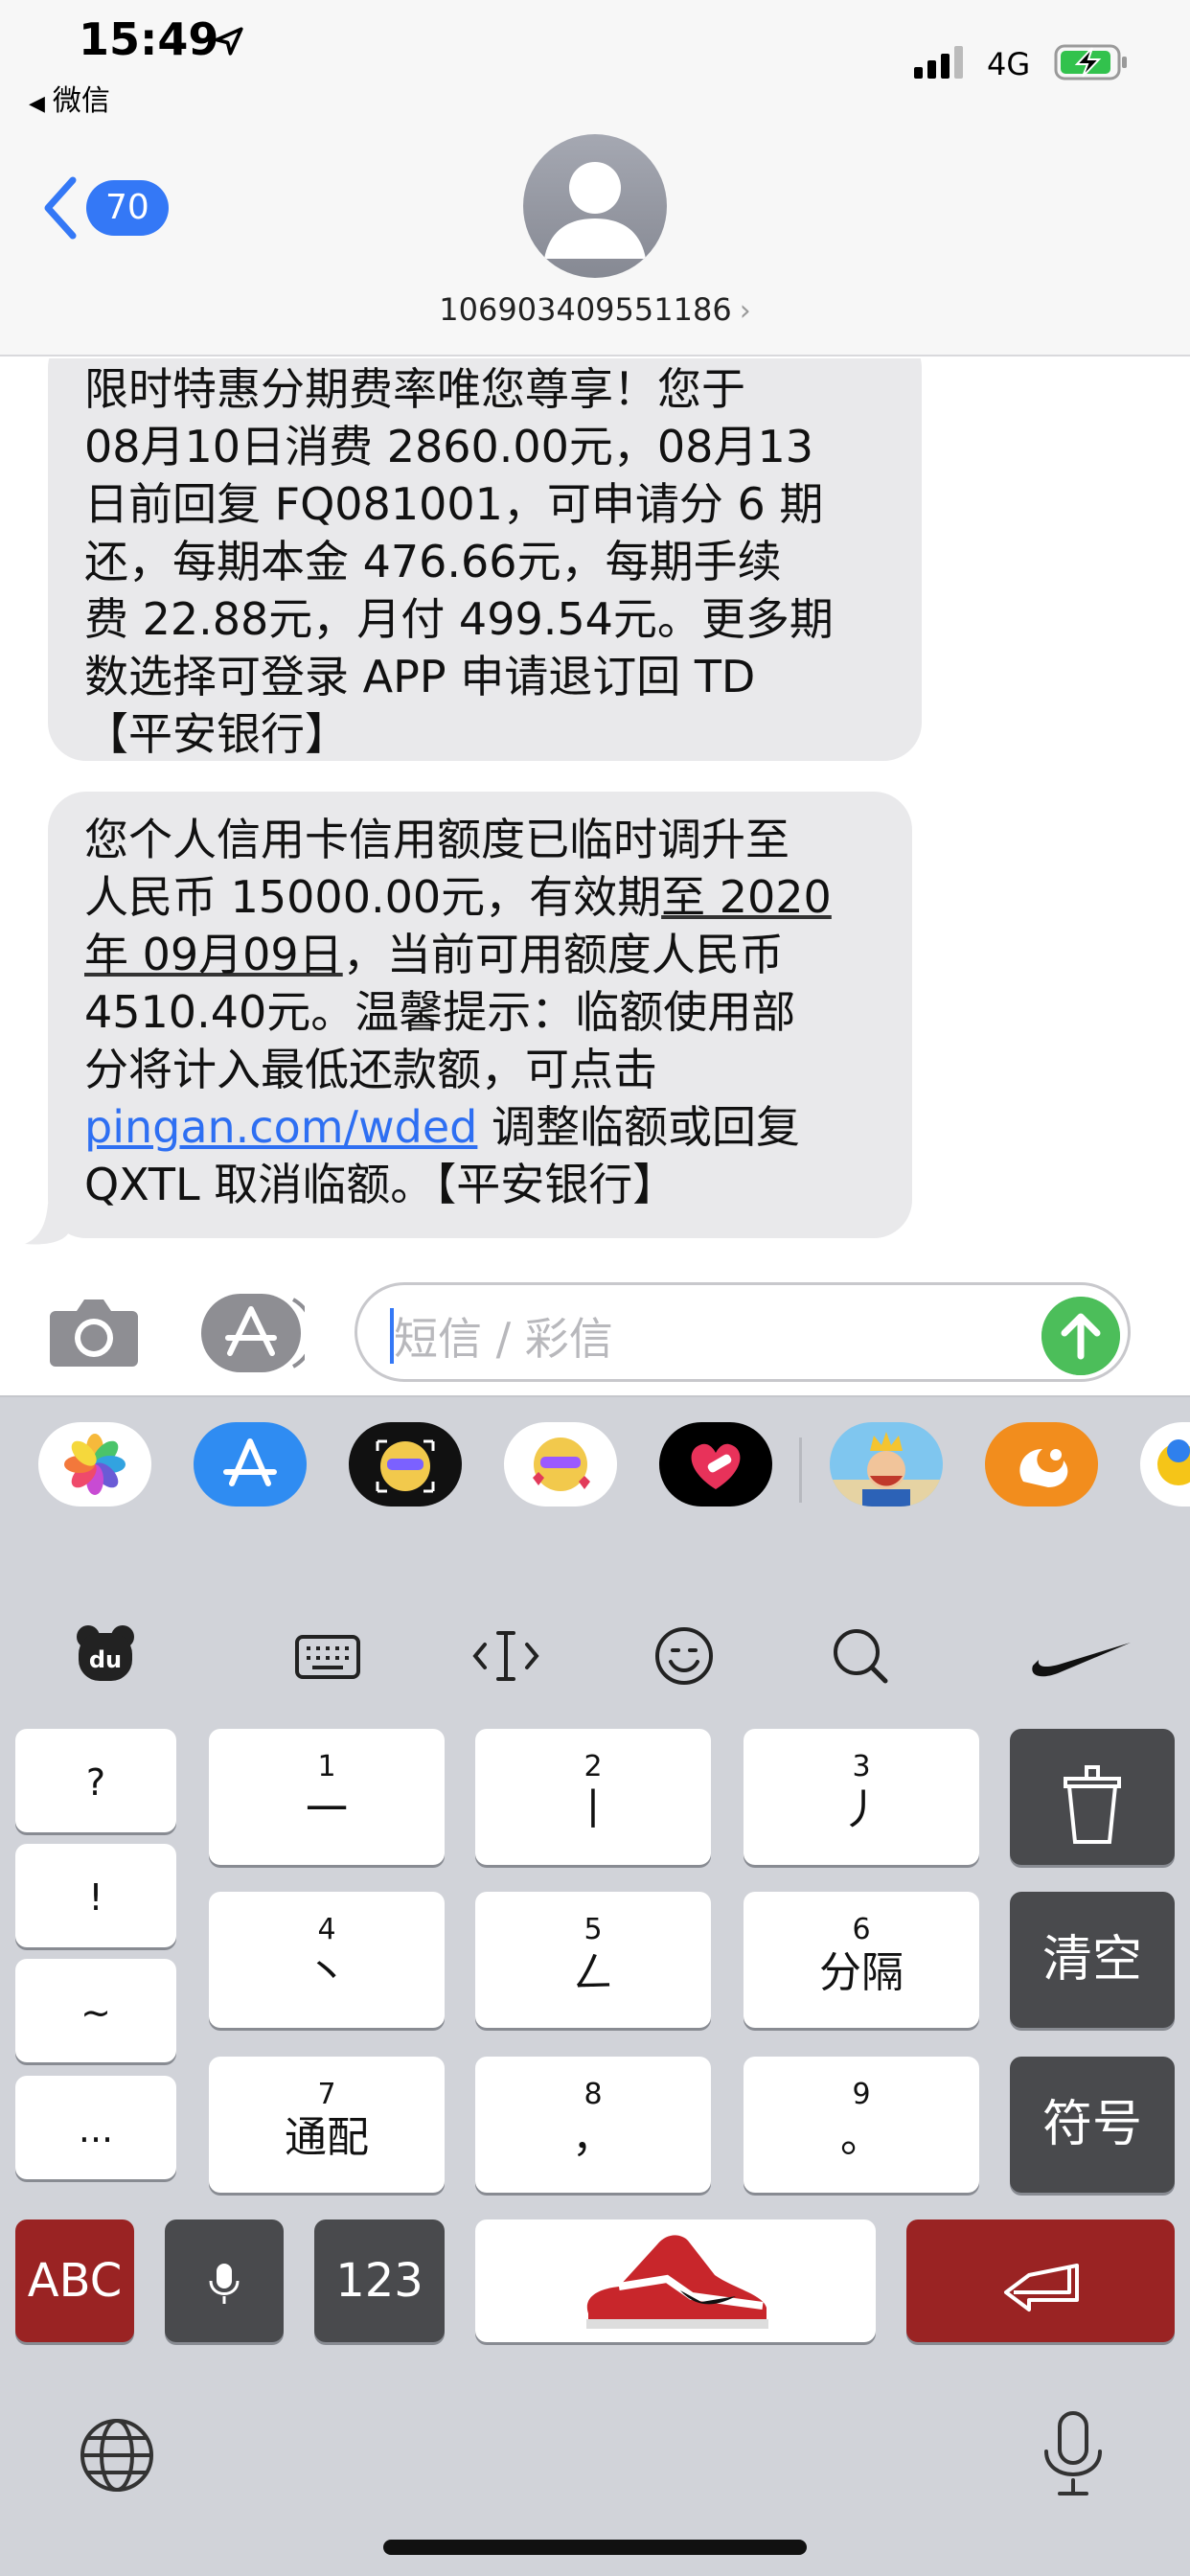  What do you see at coordinates (747, 897) in the screenshot?
I see `date-detector-link: 至 2020` at bounding box center [747, 897].